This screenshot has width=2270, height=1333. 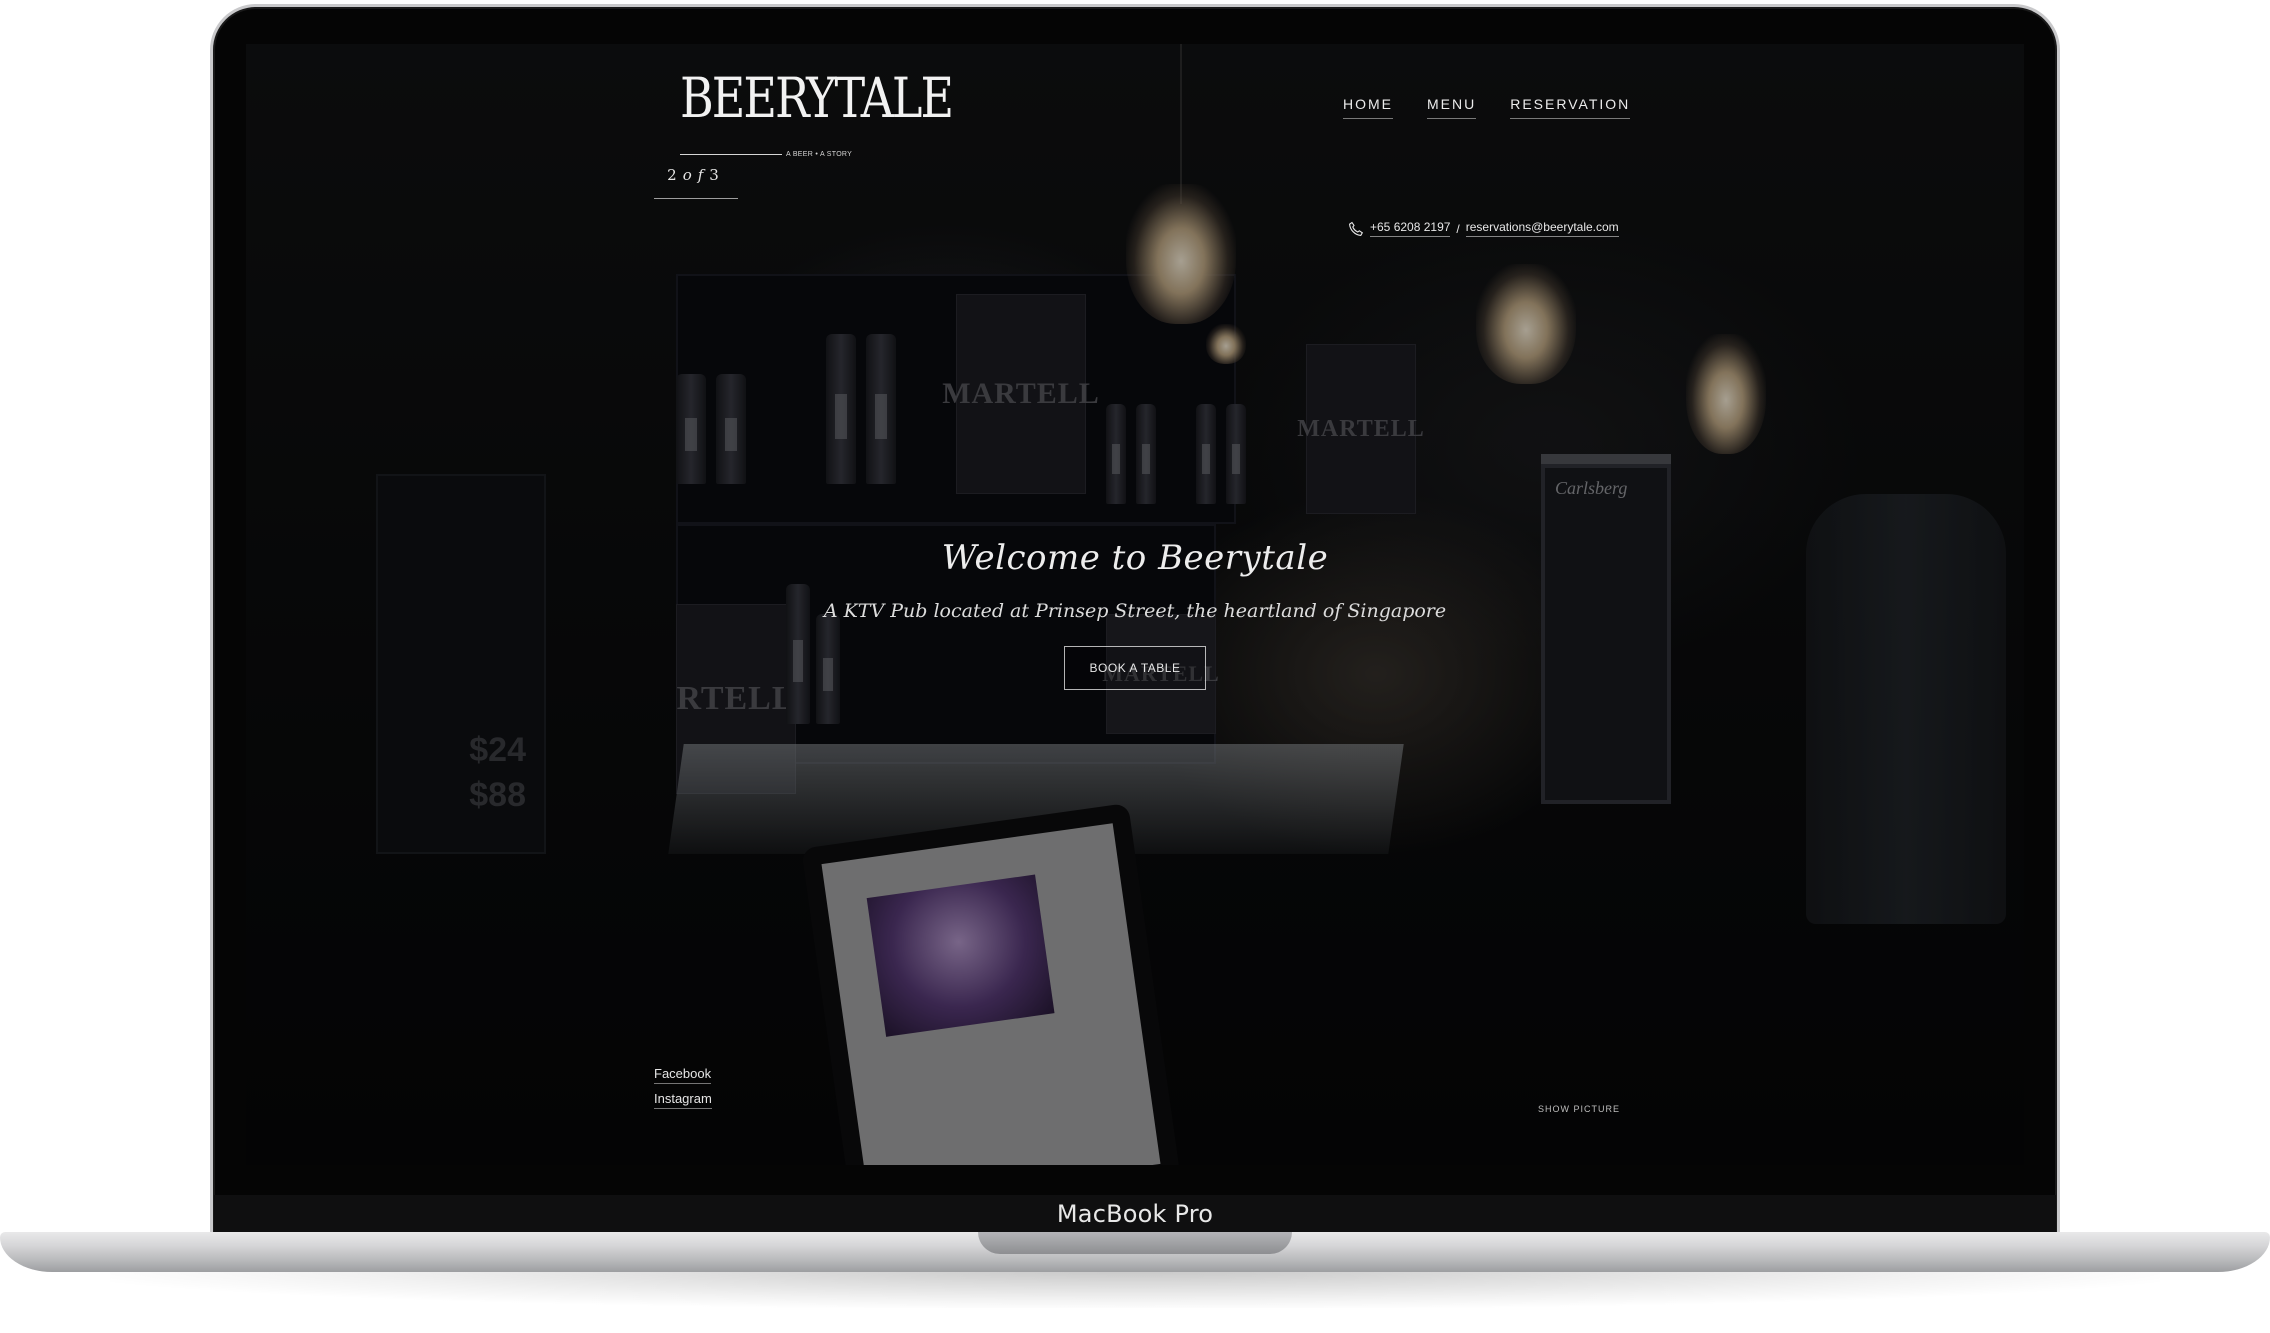 What do you see at coordinates (1135, 668) in the screenshot?
I see `book-a-table-button: BOOK A TABLE` at bounding box center [1135, 668].